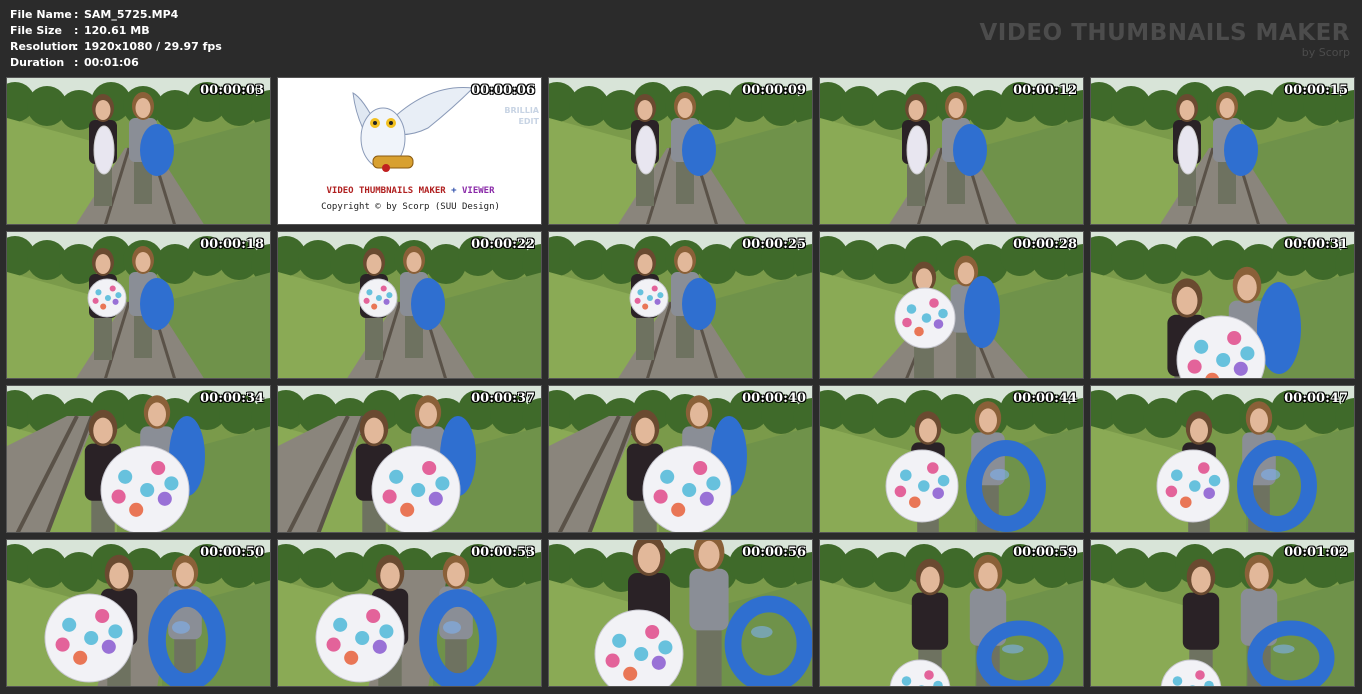  I want to click on thumbnail-timestamp: 00:00:15, so click(1316, 90).